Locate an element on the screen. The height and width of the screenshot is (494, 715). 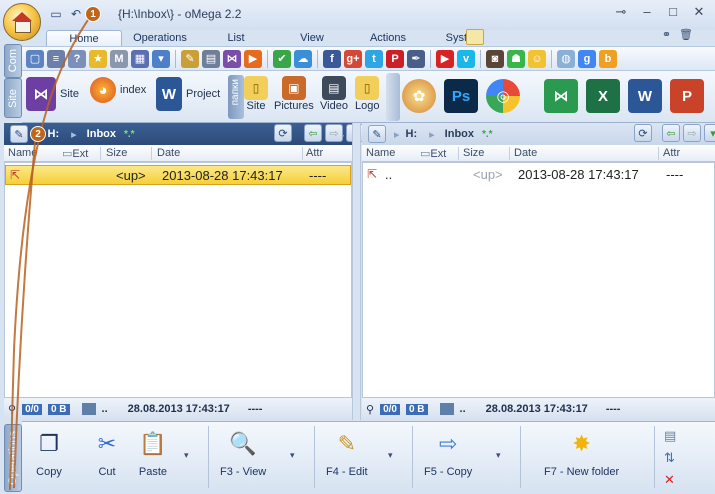
chain-icon: ⚭ is located at coordinates (666, 34).